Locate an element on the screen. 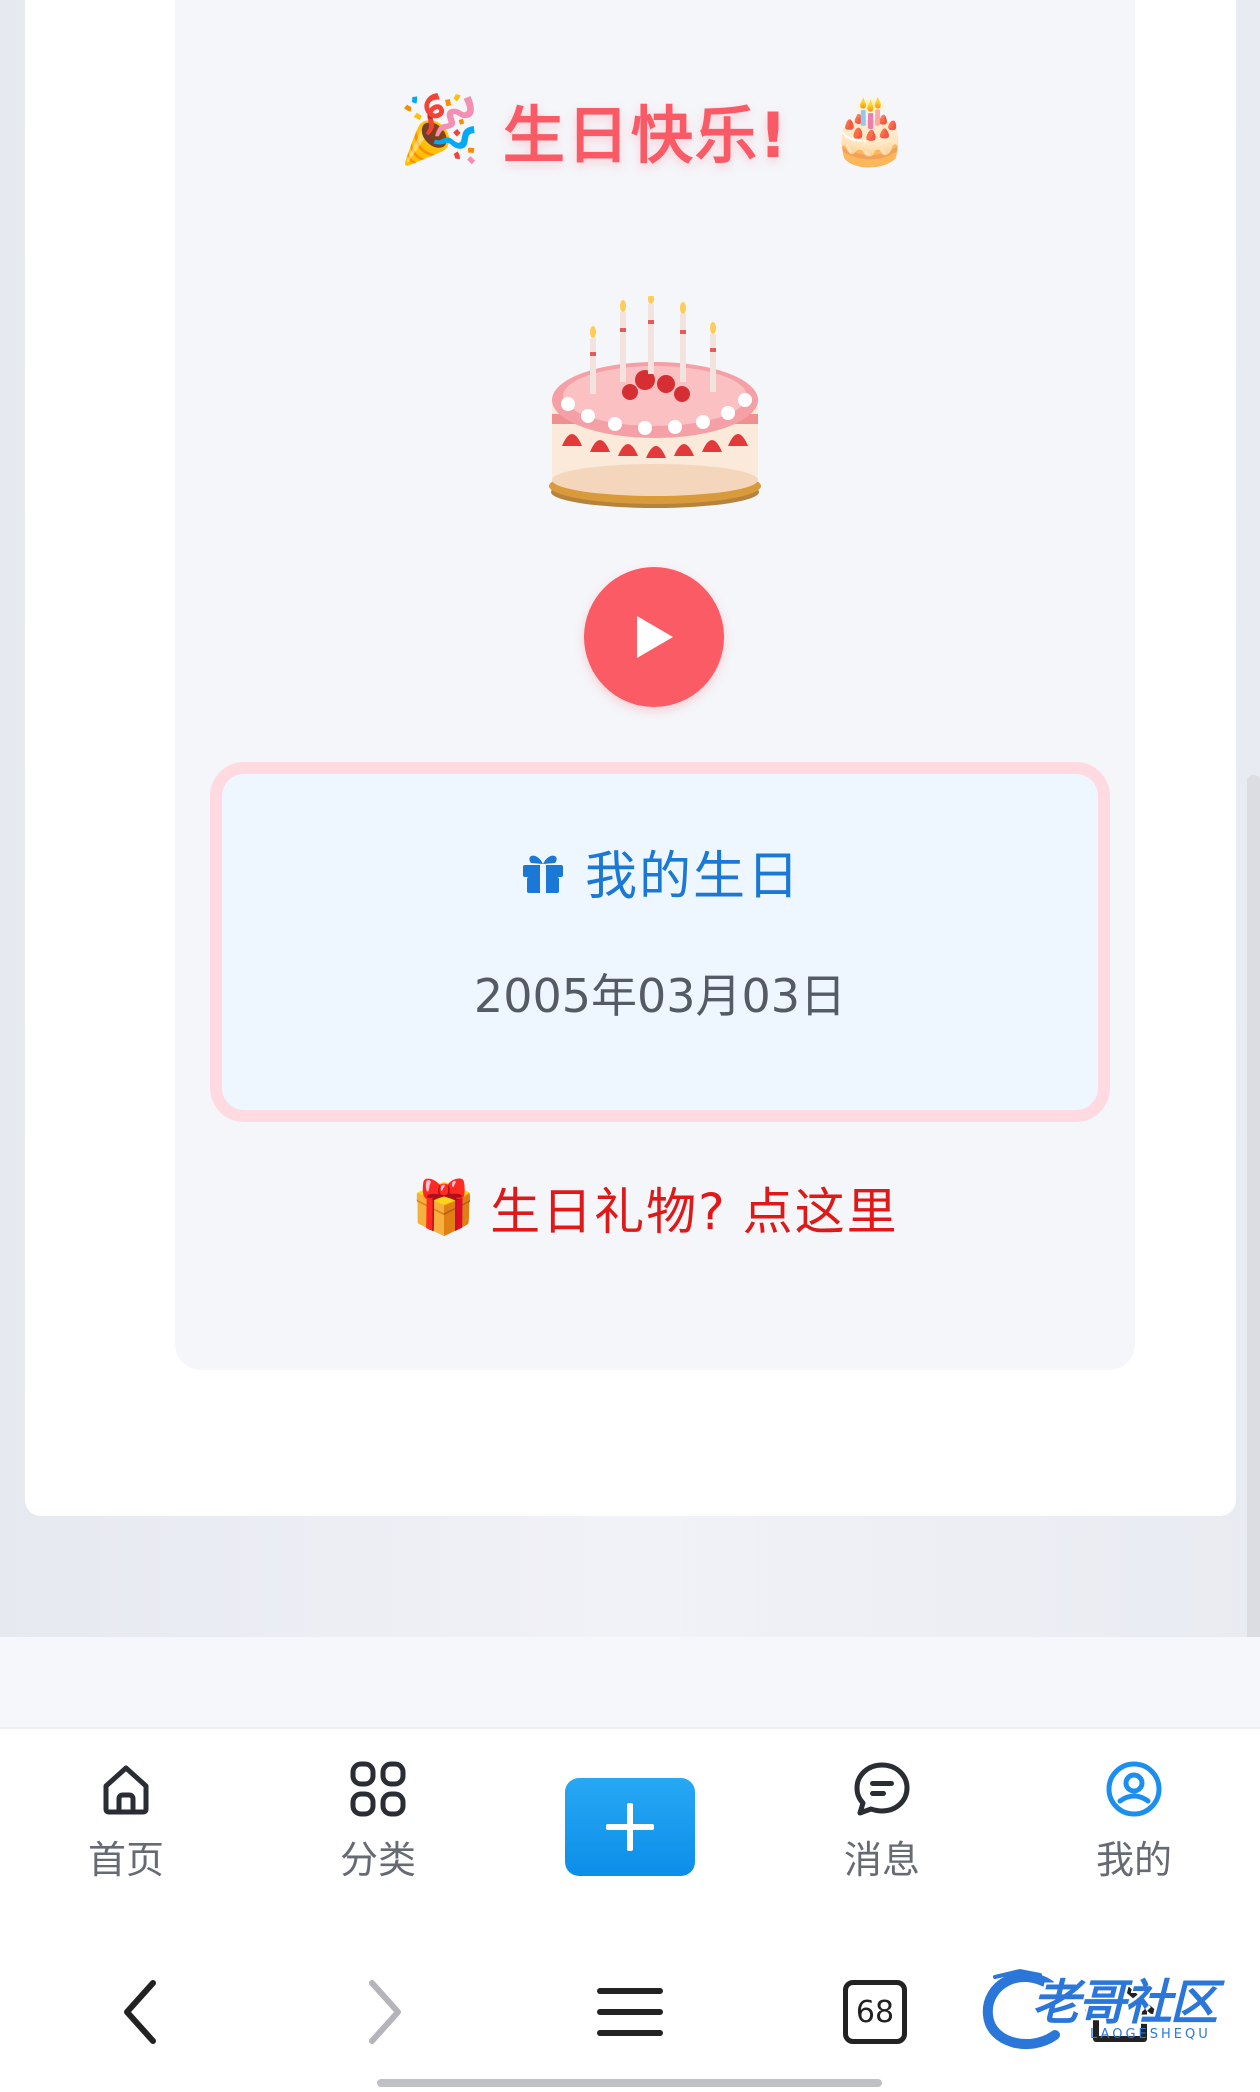 The width and height of the screenshot is (1260, 2092). tab-home-label: 首页 is located at coordinates (125, 1860).